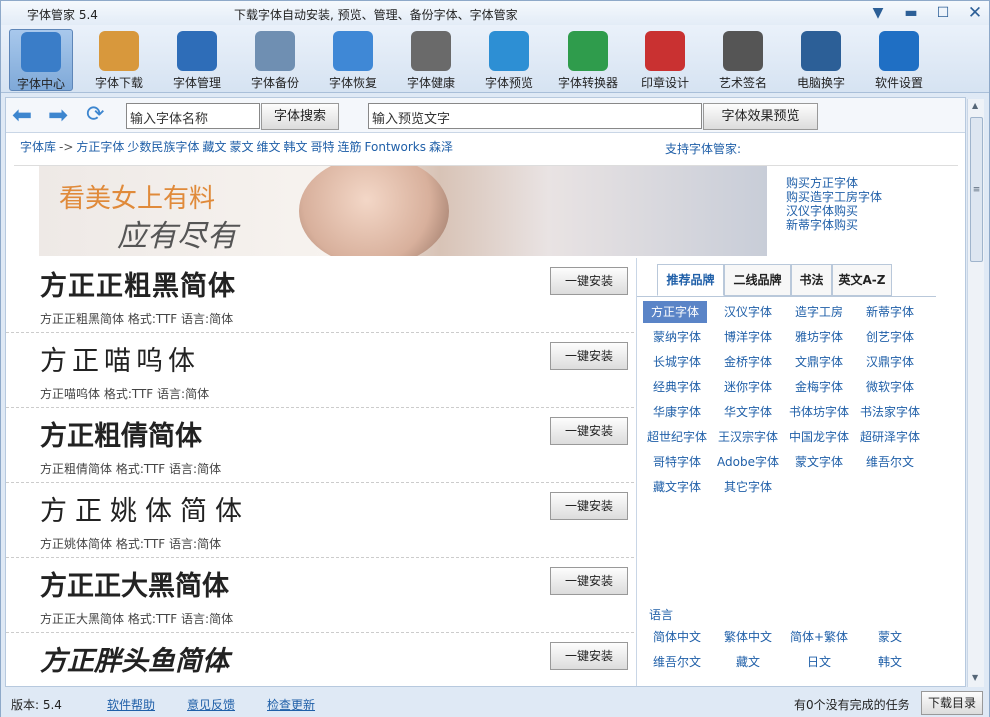  What do you see at coordinates (819, 662) in the screenshot?
I see `language-link: 日文` at bounding box center [819, 662].